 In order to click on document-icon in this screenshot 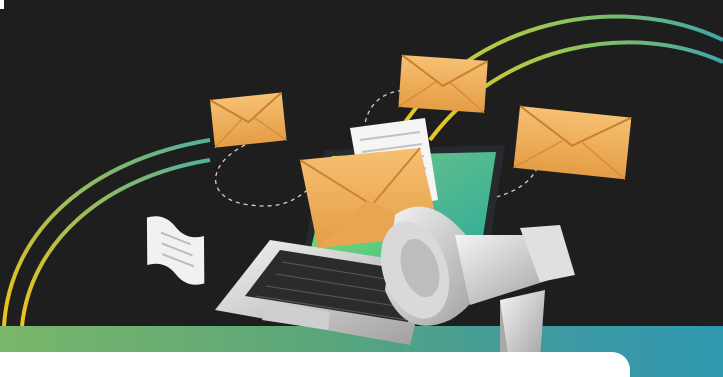, I will do `click(175, 250)`.